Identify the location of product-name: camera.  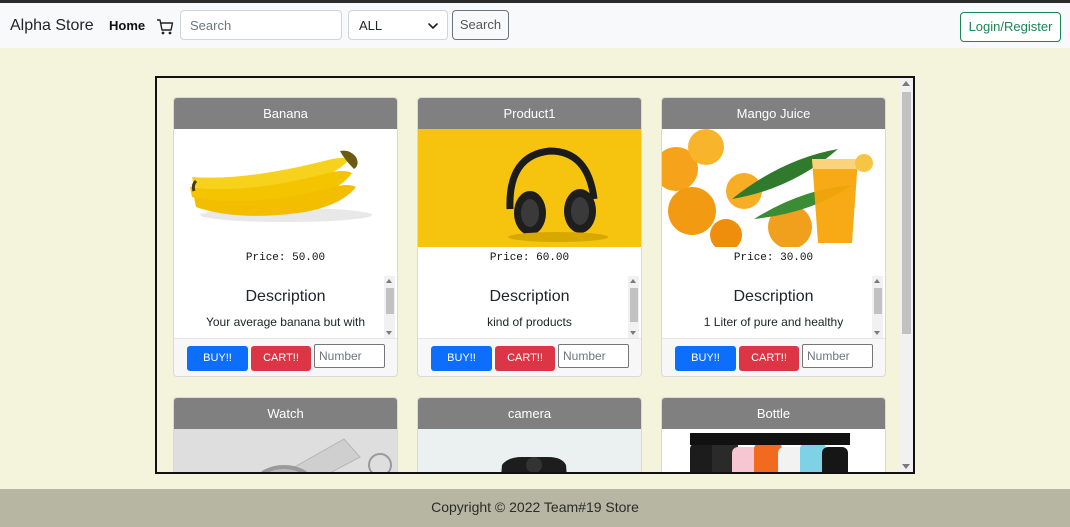
(529, 413).